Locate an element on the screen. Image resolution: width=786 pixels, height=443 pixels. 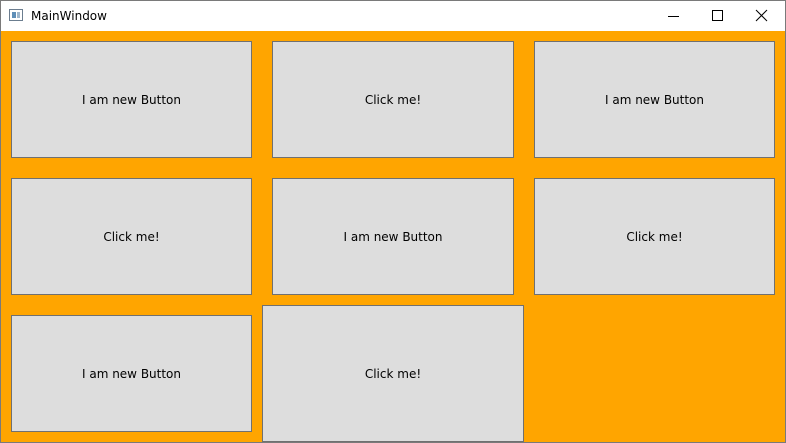
grid-button-2: Click me! is located at coordinates (393, 99).